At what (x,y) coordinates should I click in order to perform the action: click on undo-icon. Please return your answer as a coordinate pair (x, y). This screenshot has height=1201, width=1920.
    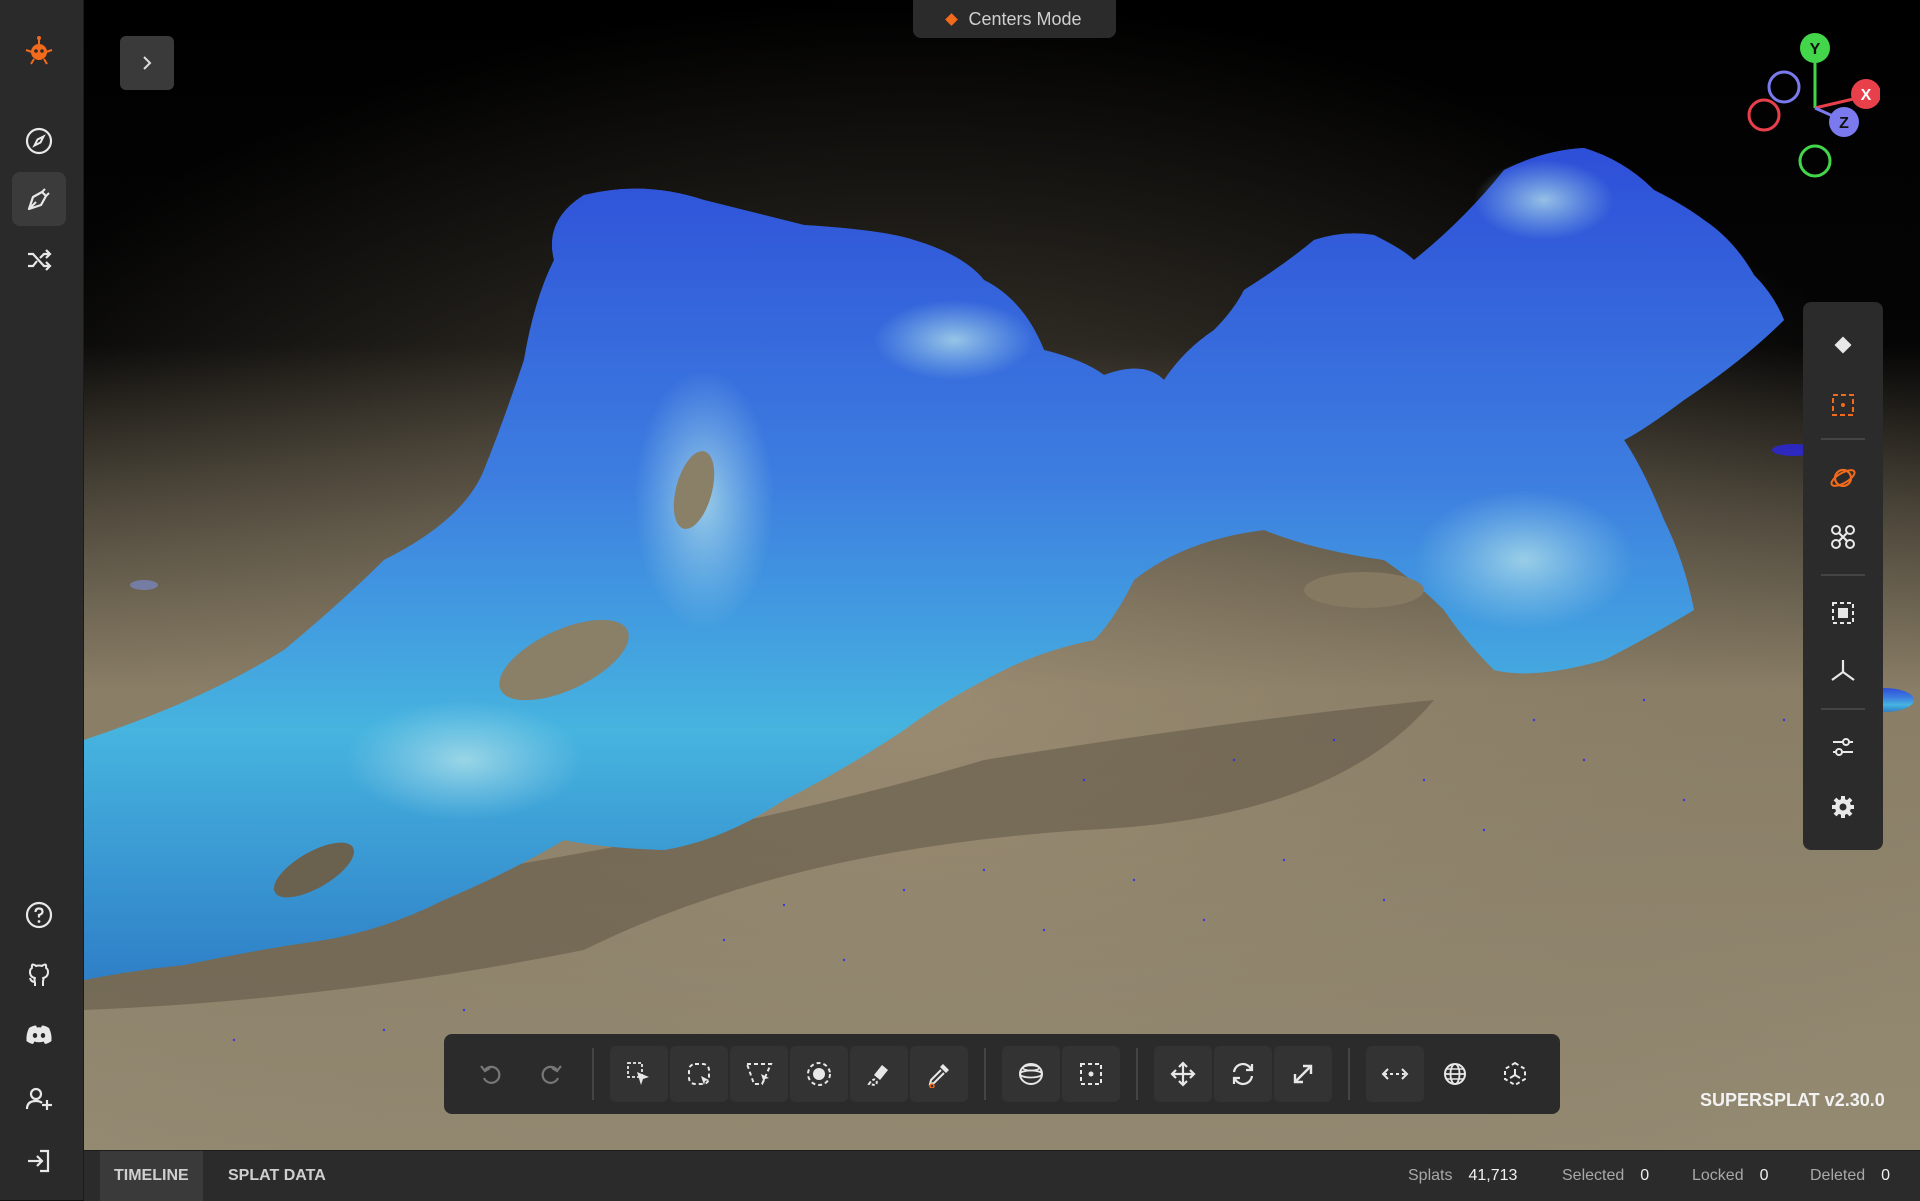
    Looking at the image, I should click on (491, 1074).